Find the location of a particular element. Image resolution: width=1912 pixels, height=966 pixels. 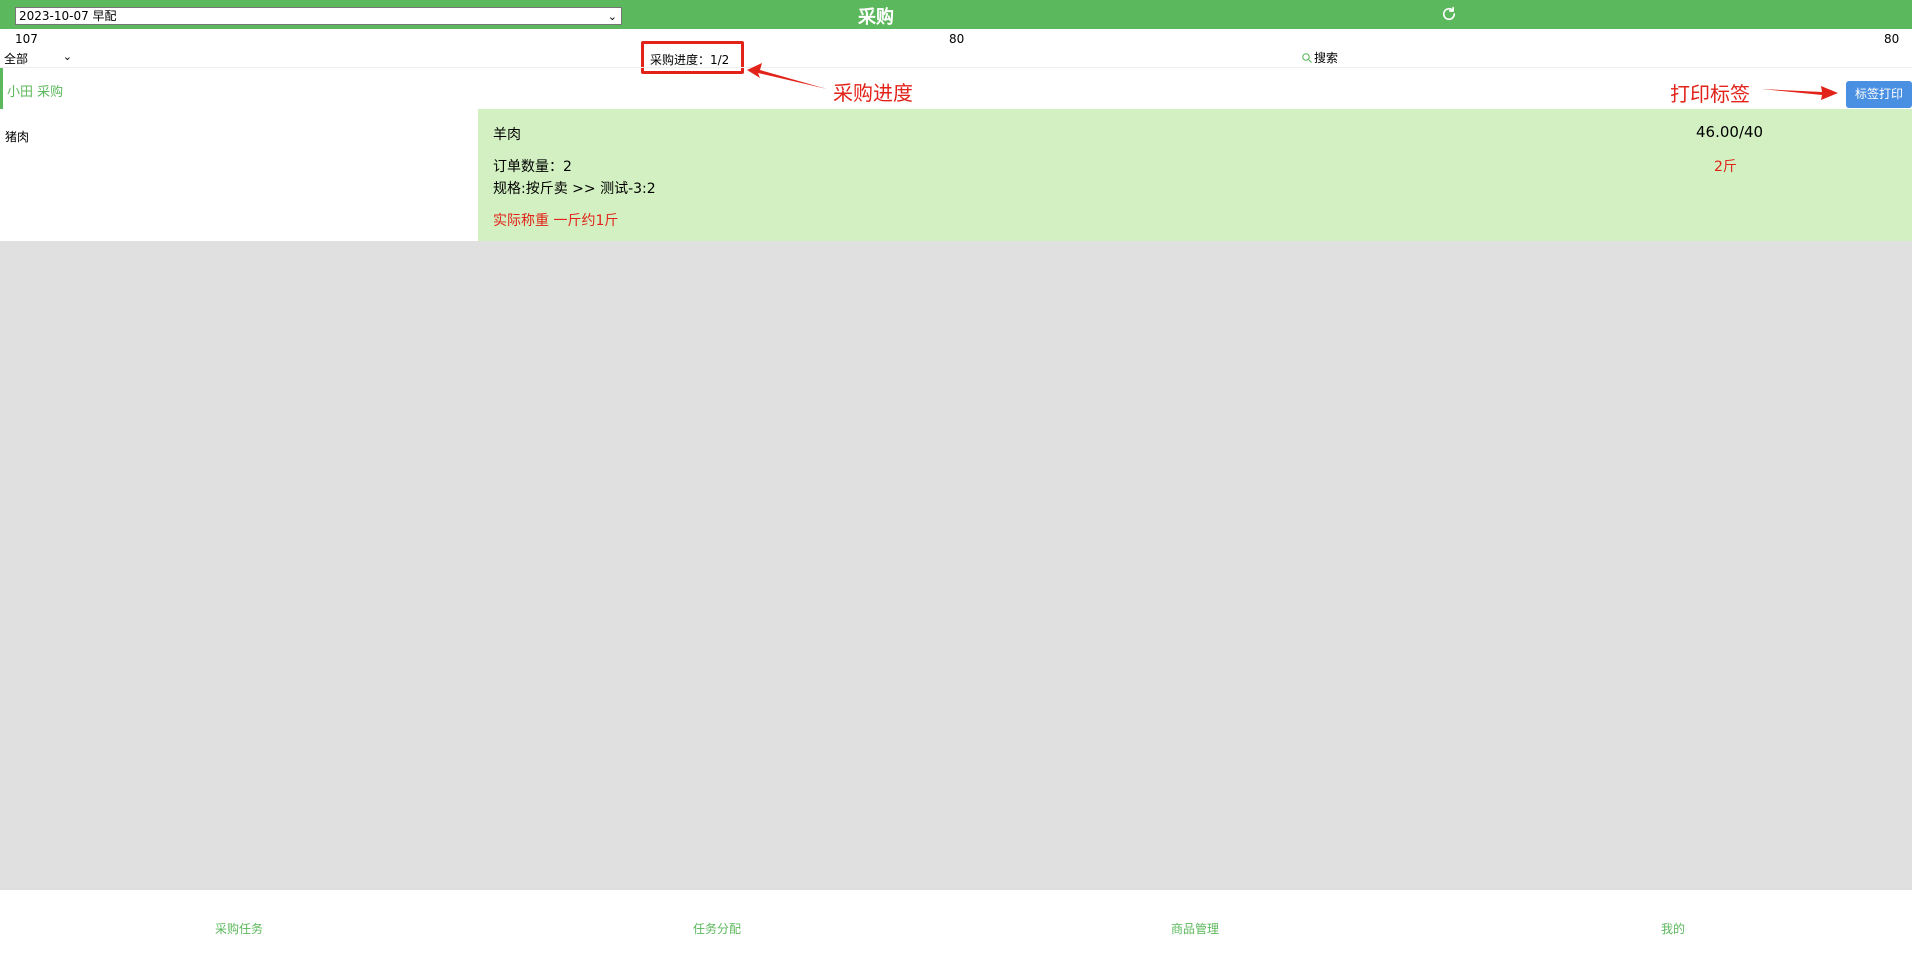

purchase-progress-text: 采购进度：1/2 is located at coordinates (690, 60).